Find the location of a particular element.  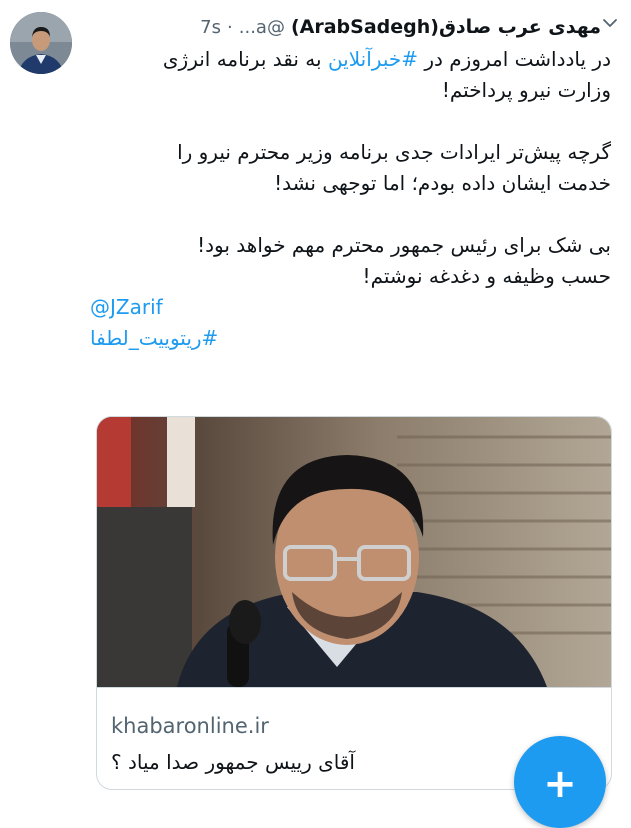

more-button is located at coordinates (610, 25).